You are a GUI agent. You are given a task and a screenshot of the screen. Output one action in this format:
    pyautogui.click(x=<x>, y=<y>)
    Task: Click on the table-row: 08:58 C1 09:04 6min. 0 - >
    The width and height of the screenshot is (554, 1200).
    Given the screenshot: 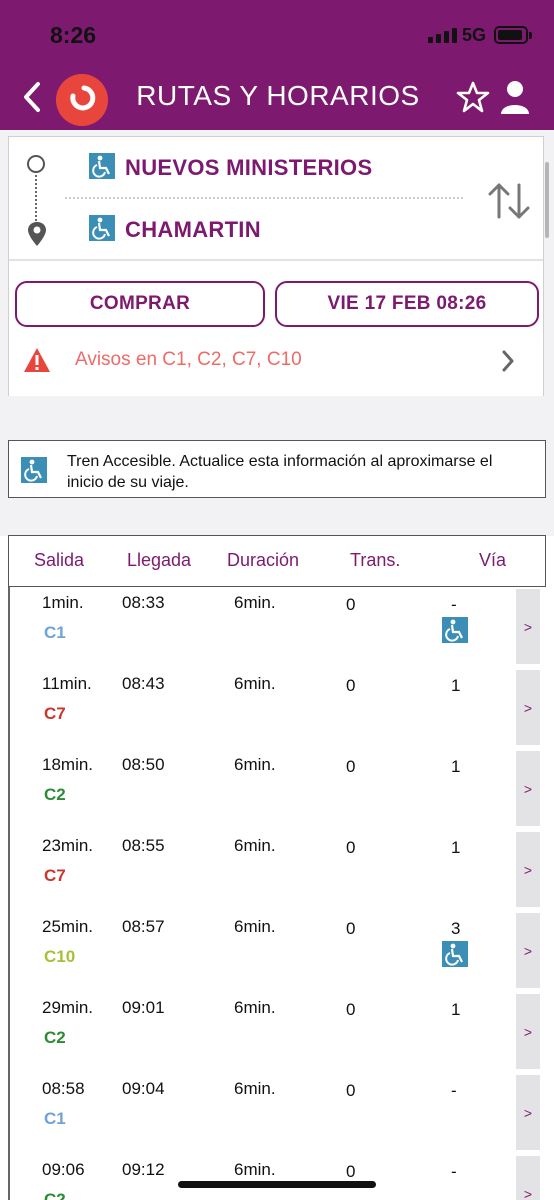 What is the action you would take?
    pyautogui.click(x=282, y=1113)
    